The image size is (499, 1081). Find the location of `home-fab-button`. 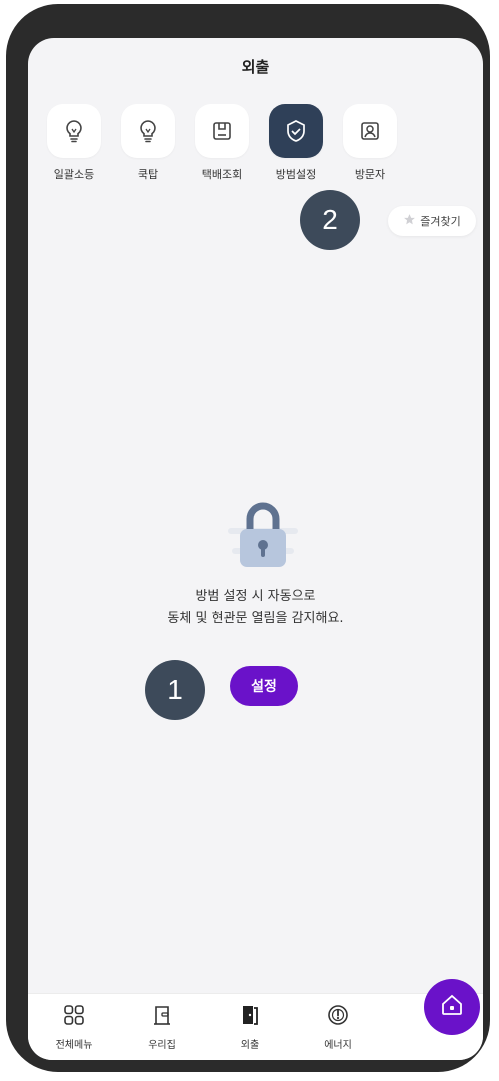

home-fab-button is located at coordinates (452, 1007).